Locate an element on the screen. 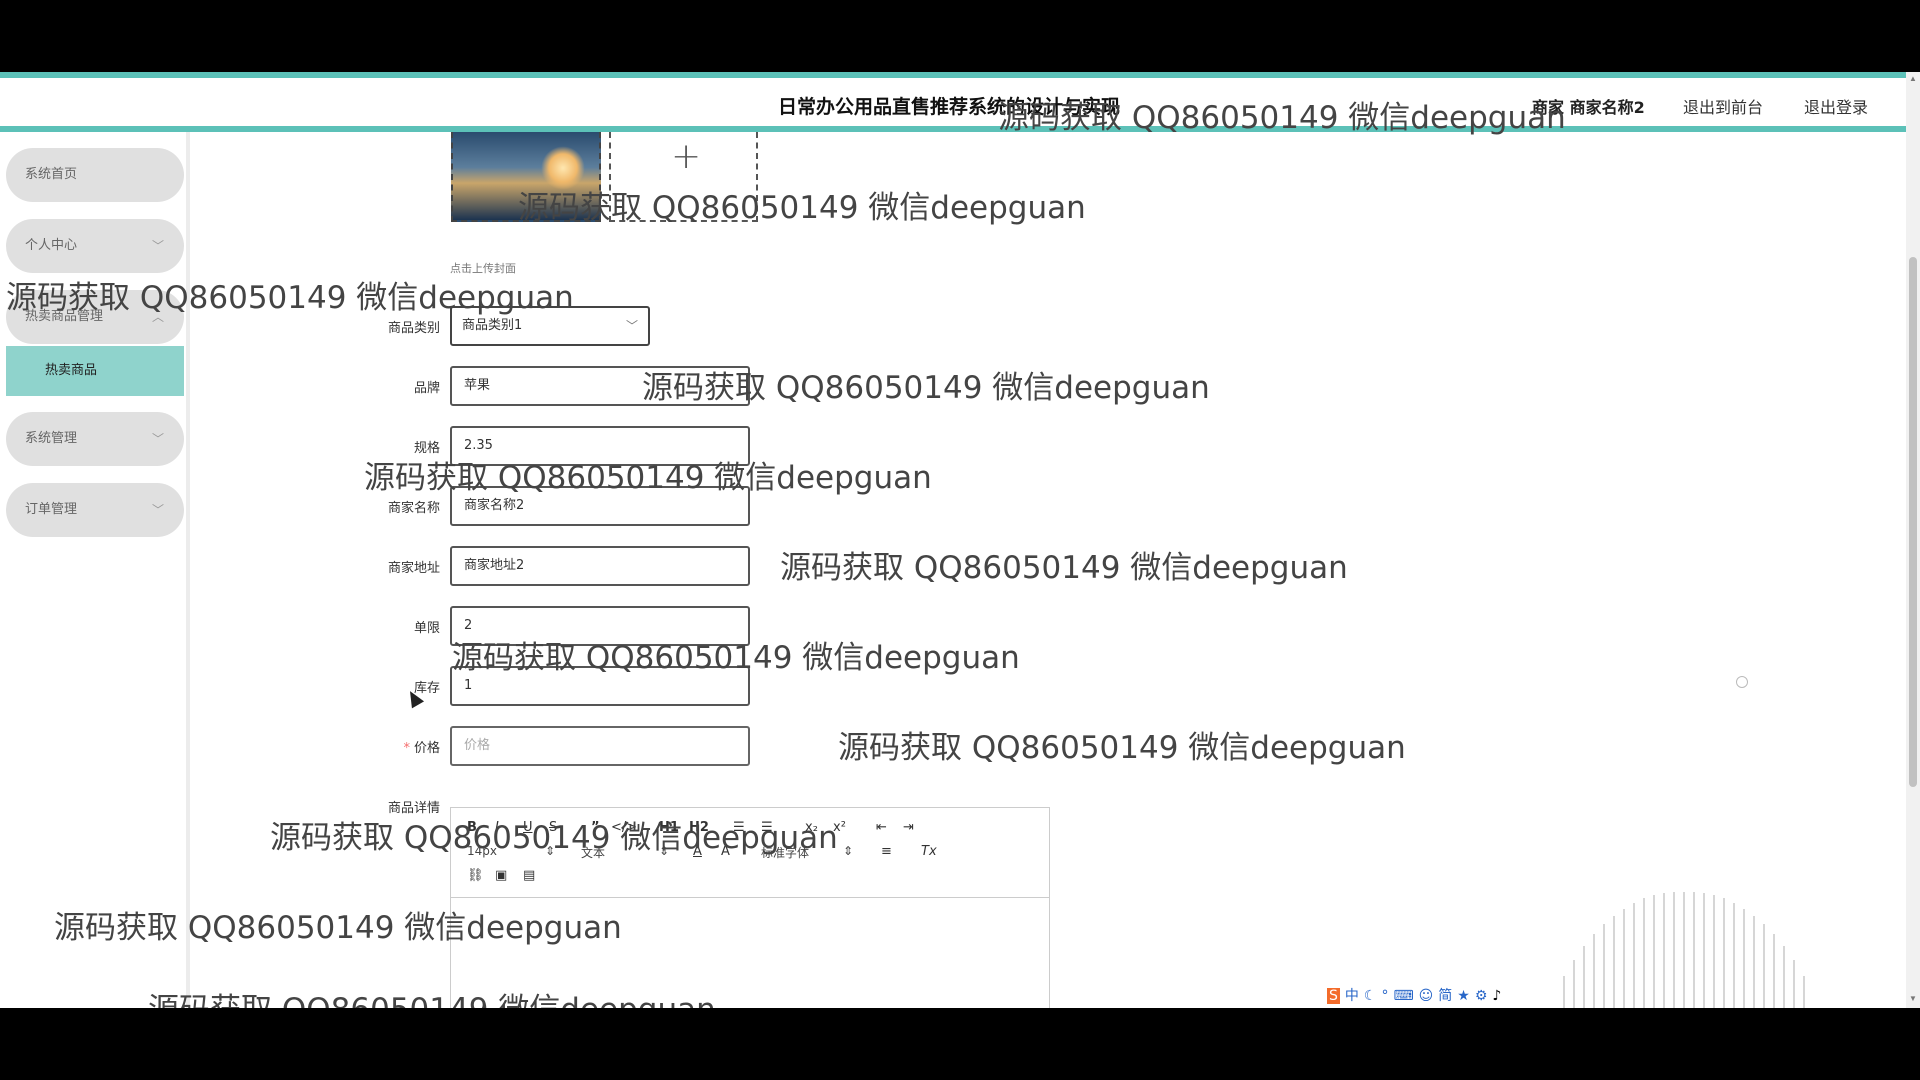  price-input: 价格 is located at coordinates (600, 746).